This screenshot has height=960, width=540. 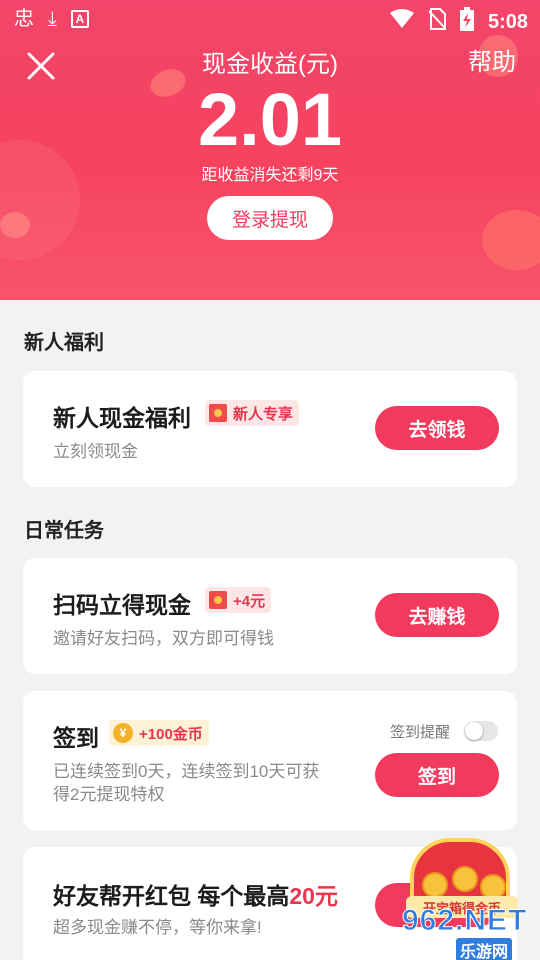 I want to click on card-title: 新人现金福利, so click(x=122, y=418).